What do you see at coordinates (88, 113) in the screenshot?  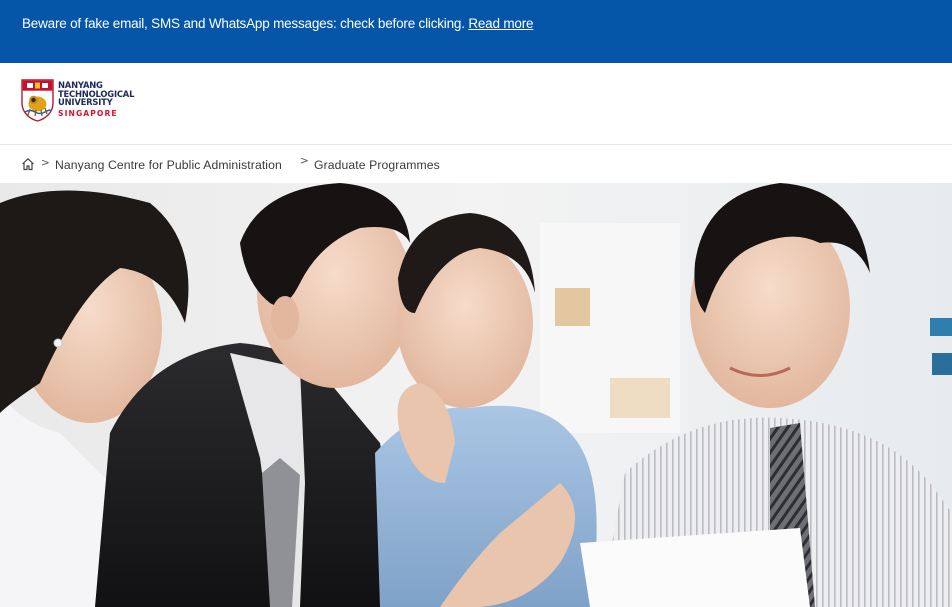 I see `logo-singapore: SINGAPORE` at bounding box center [88, 113].